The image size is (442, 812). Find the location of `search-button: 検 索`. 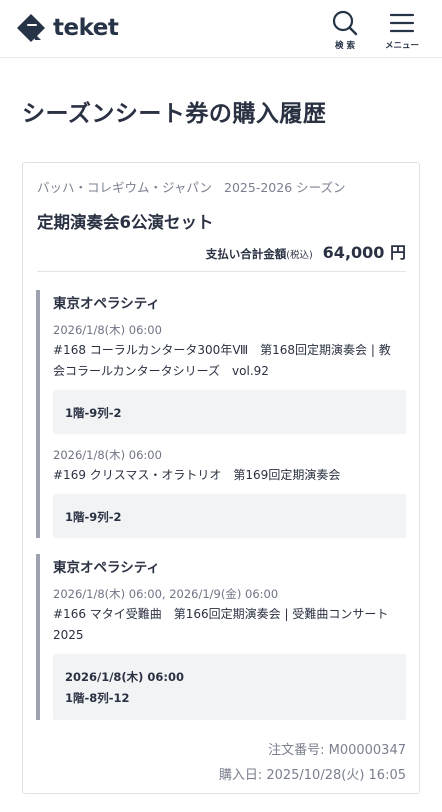

search-button: 検 索 is located at coordinates (345, 32).